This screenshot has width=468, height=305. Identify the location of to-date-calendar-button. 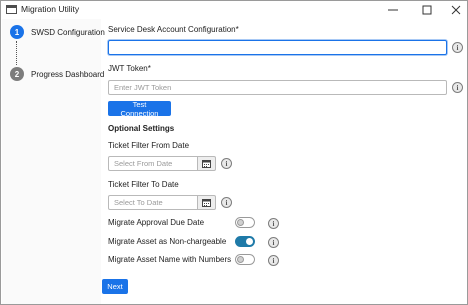
(207, 202).